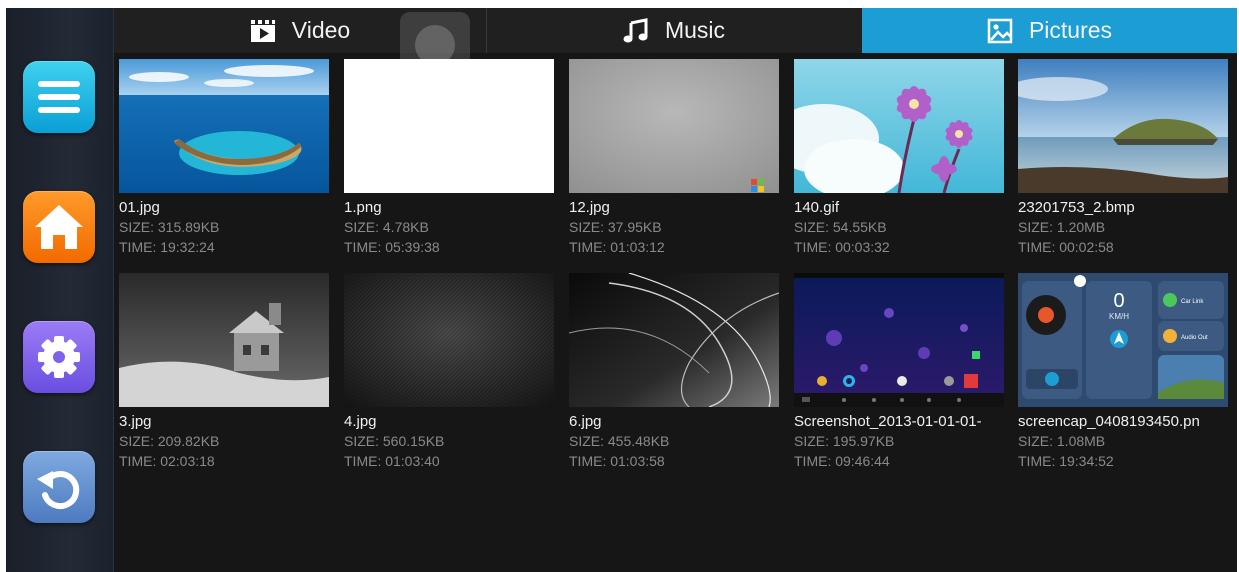 The height and width of the screenshot is (572, 1239). What do you see at coordinates (1000, 31) in the screenshot?
I see `picture-icon` at bounding box center [1000, 31].